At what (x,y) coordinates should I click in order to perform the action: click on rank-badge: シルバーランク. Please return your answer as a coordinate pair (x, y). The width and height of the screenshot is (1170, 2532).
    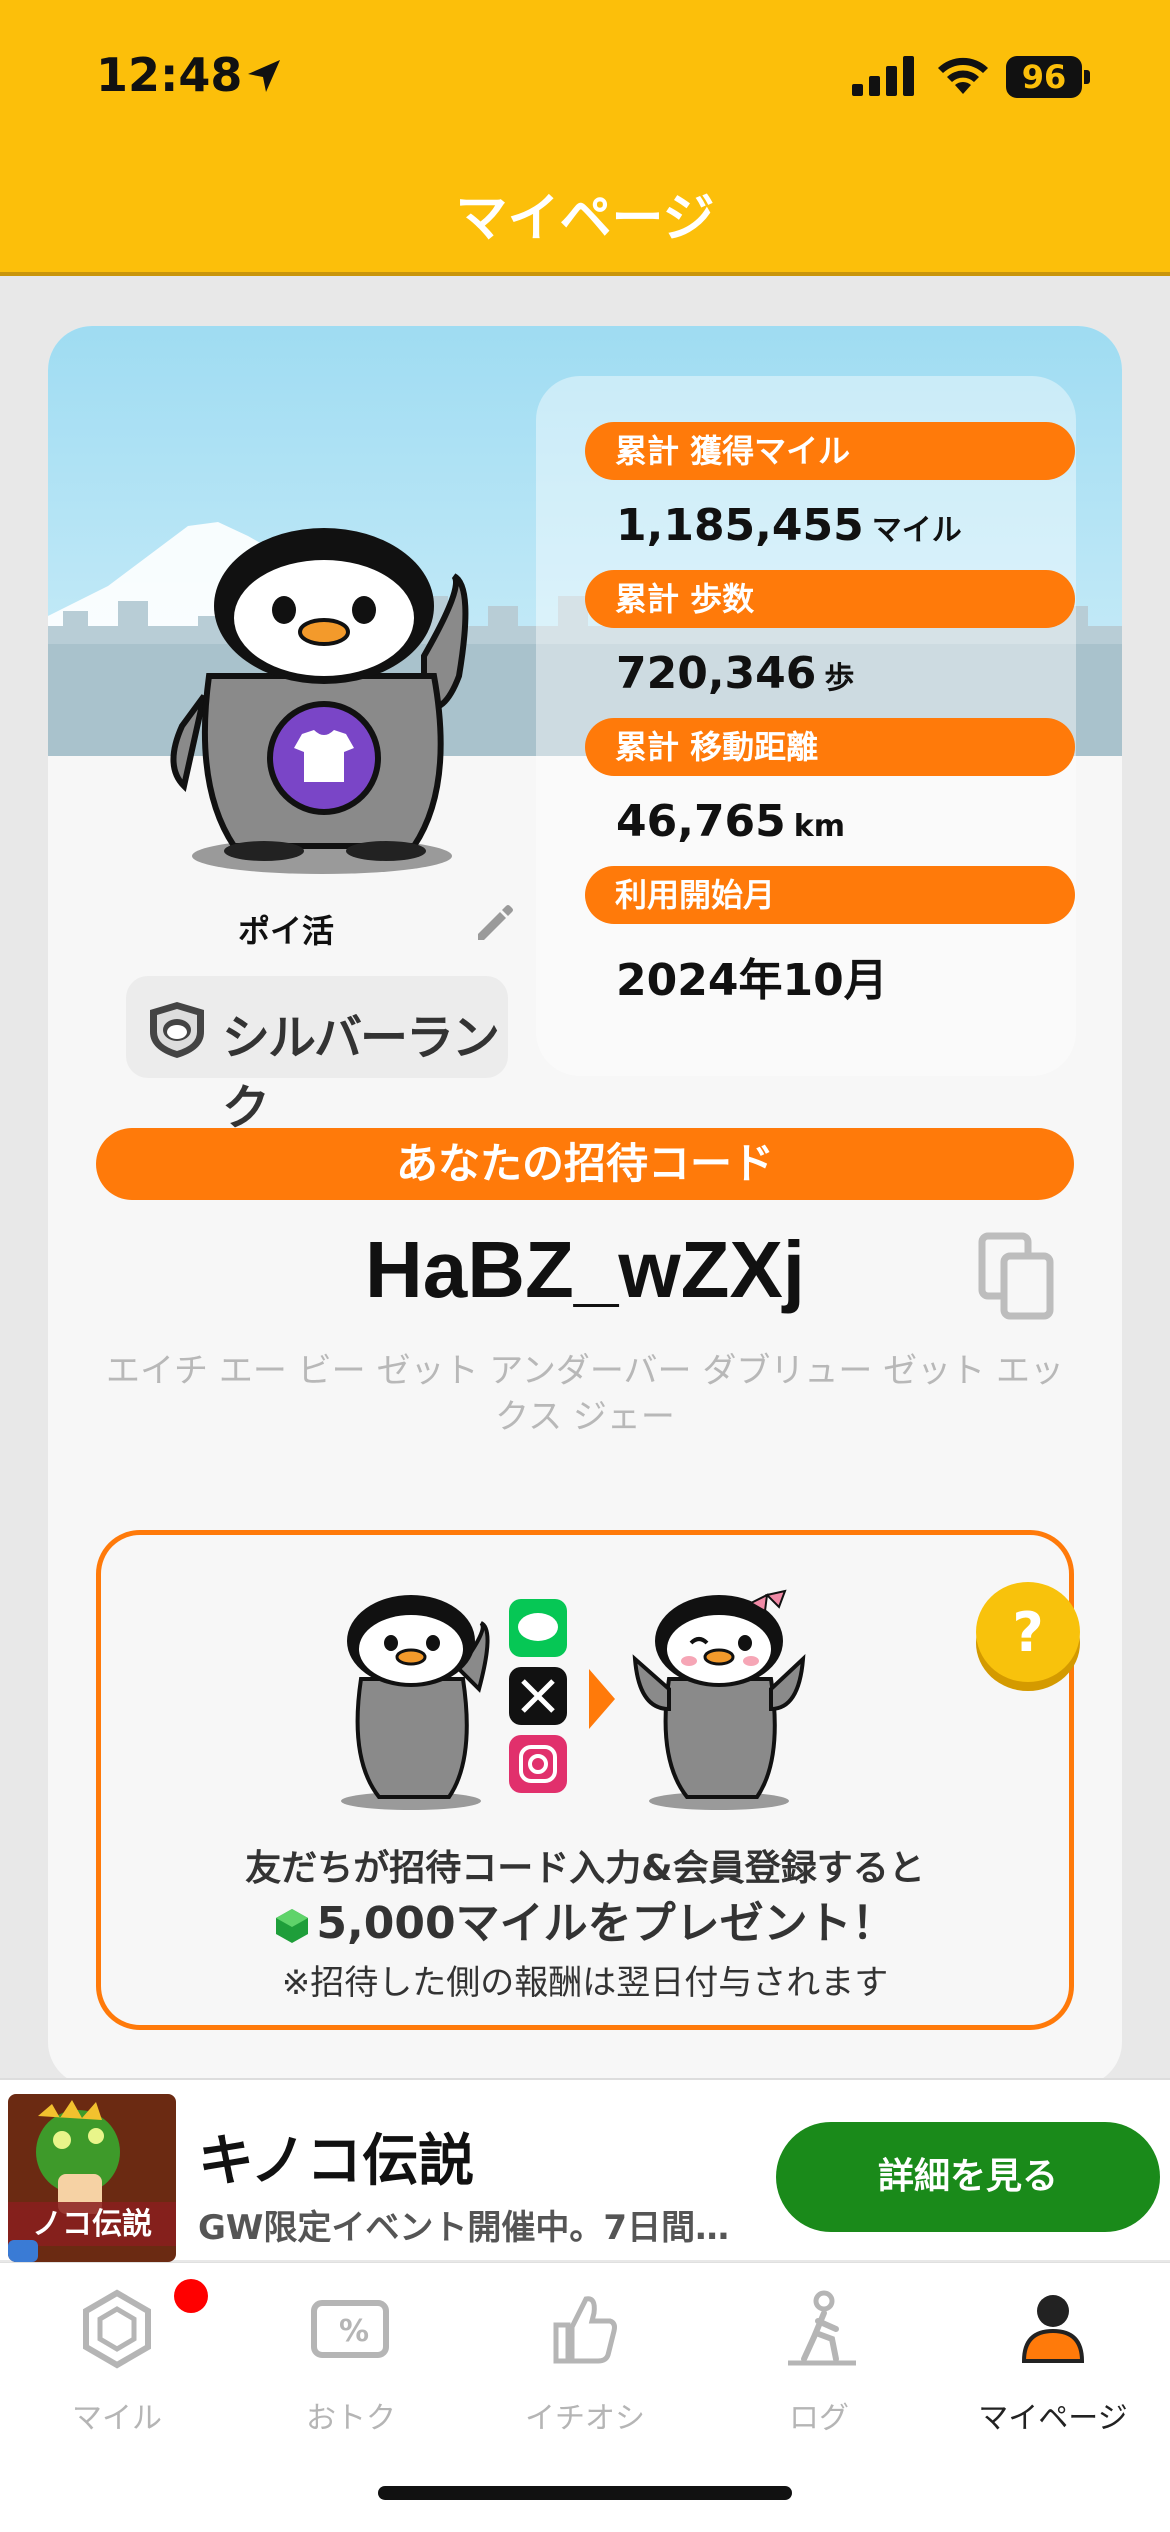
    Looking at the image, I should click on (317, 1056).